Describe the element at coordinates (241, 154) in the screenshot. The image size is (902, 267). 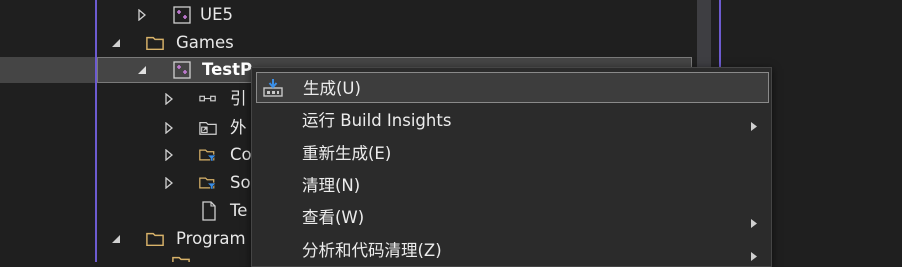
I see `tree-item-label: Co` at that location.